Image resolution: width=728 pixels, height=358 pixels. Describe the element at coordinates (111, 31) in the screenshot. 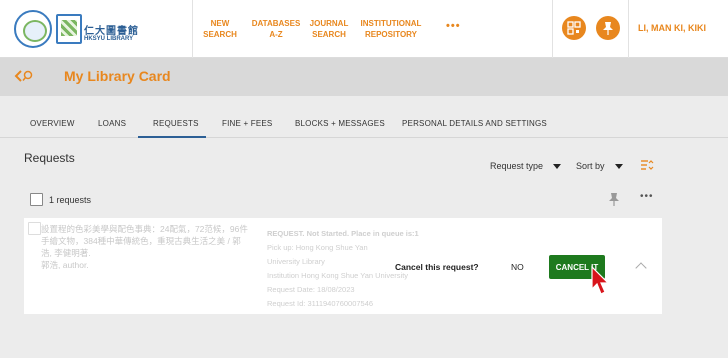

I see `logo-chinese-text: 仁大圖書館` at that location.